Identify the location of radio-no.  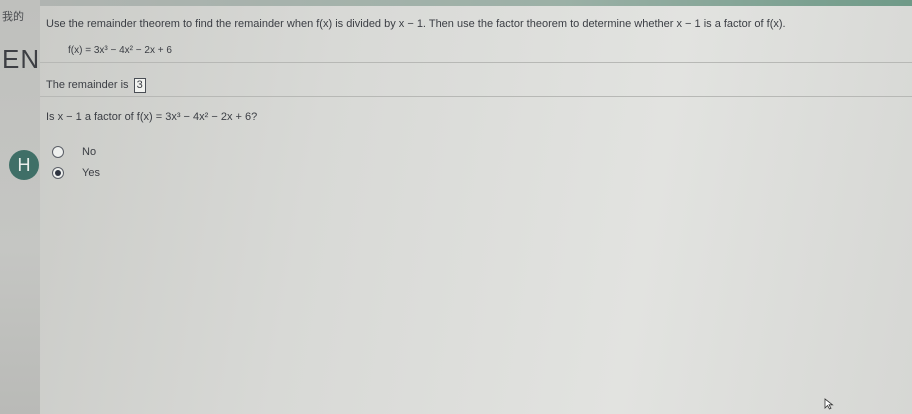
(58, 152).